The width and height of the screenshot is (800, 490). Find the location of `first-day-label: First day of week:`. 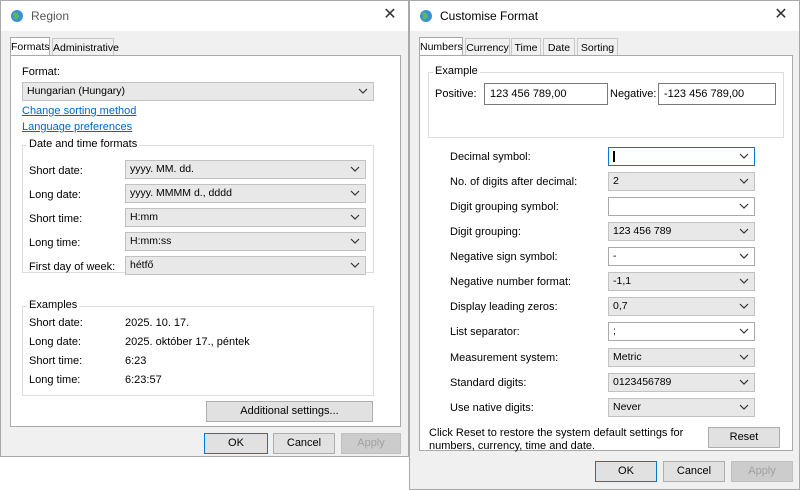

first-day-label: First day of week: is located at coordinates (72, 267).